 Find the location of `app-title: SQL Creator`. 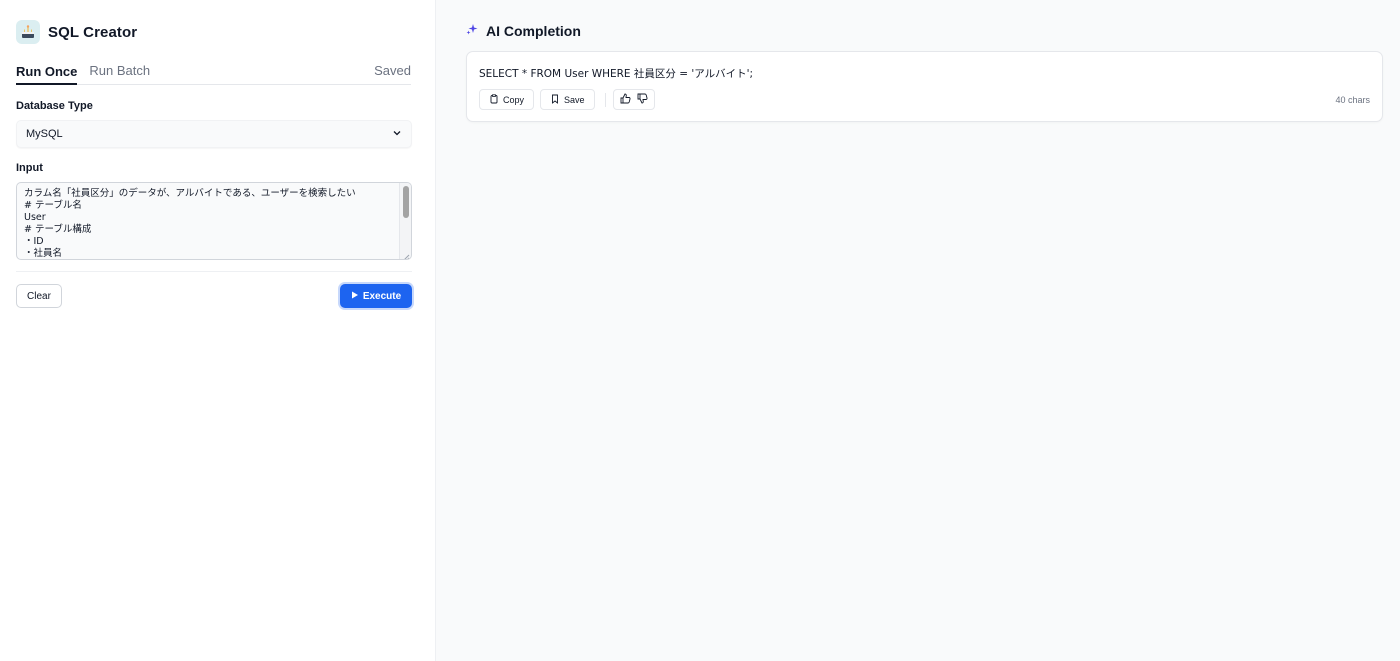

app-title: SQL Creator is located at coordinates (93, 32).